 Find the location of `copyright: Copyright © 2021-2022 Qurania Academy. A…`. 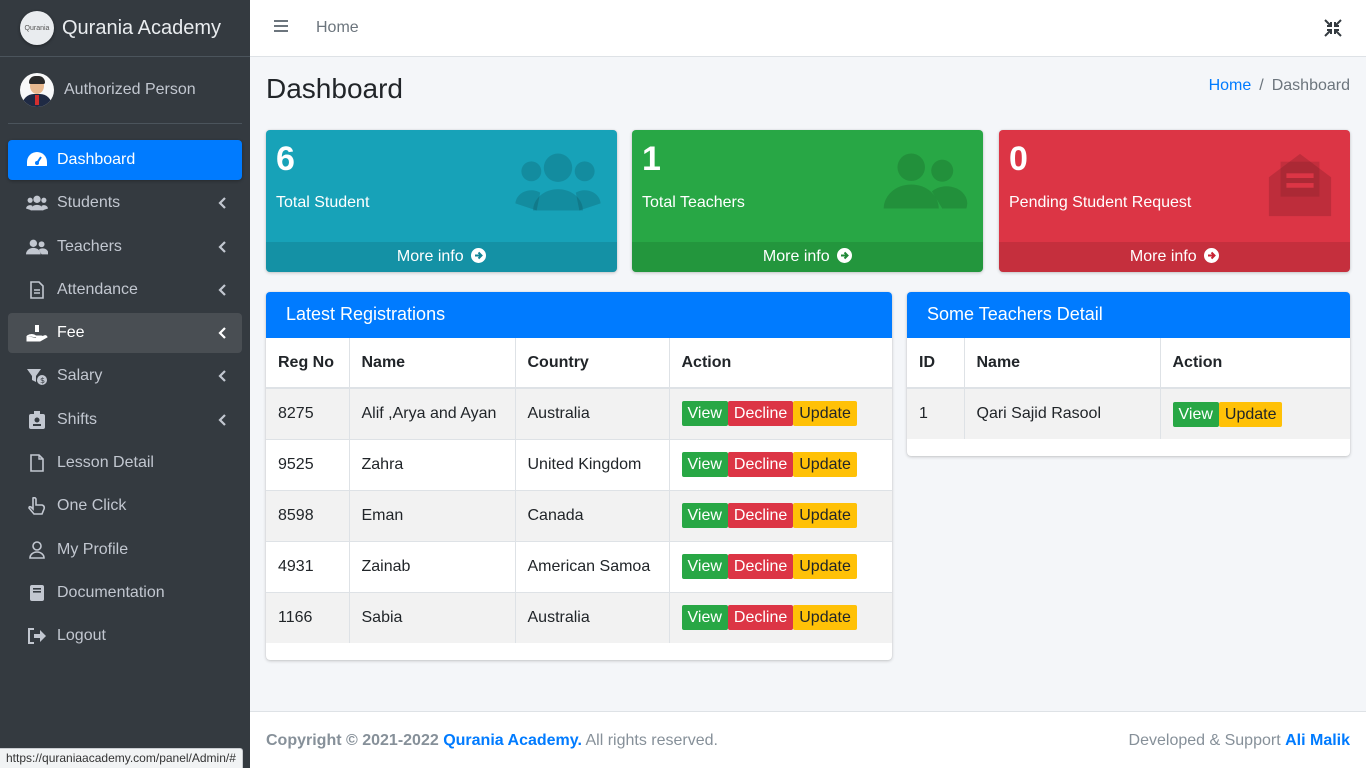

copyright: Copyright © 2021-2022 Qurania Academy. A… is located at coordinates (492, 741).